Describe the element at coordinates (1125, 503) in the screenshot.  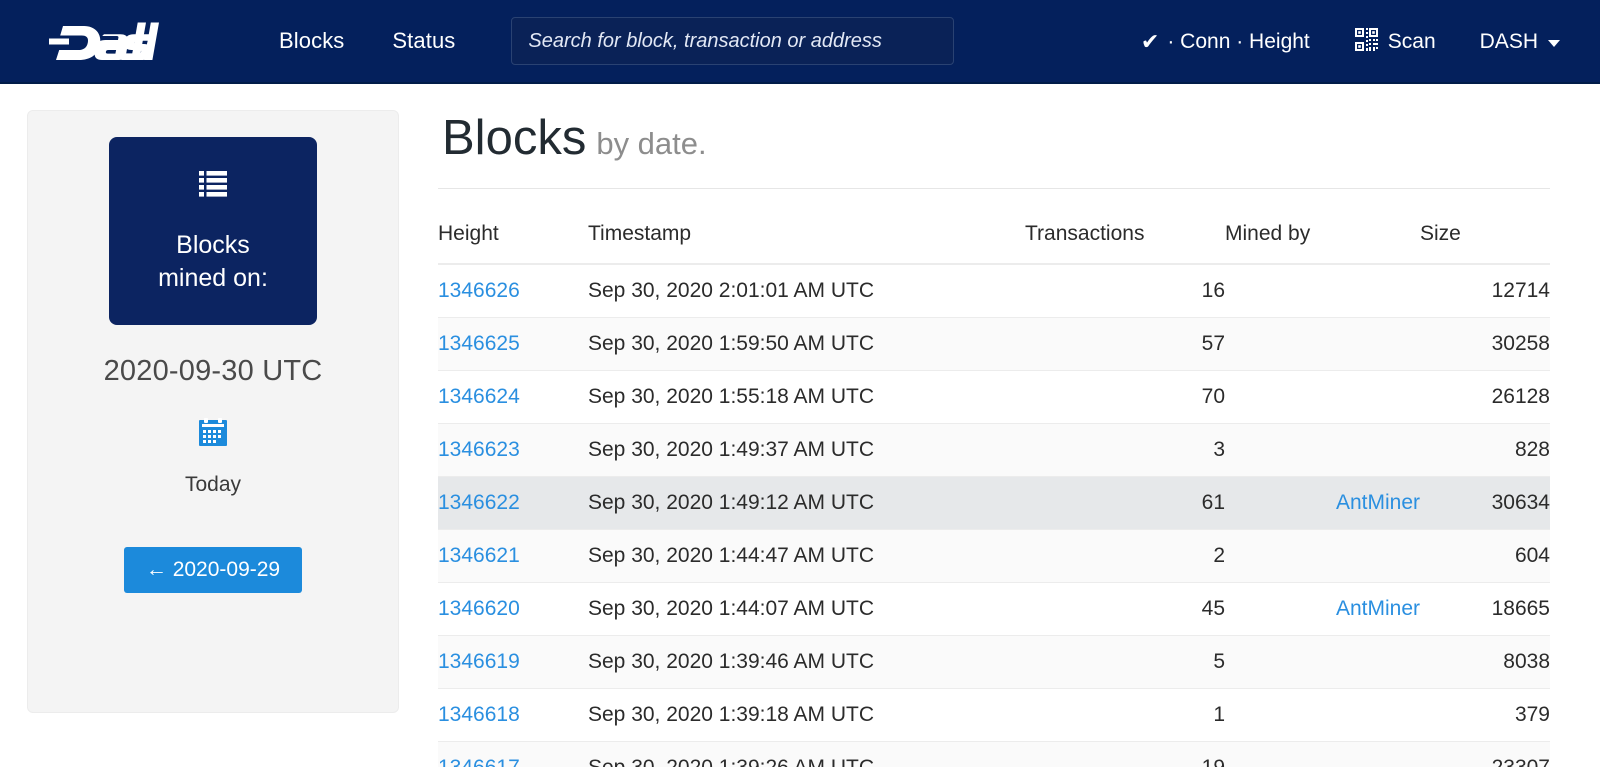
I see `cell-transactions: 61` at that location.